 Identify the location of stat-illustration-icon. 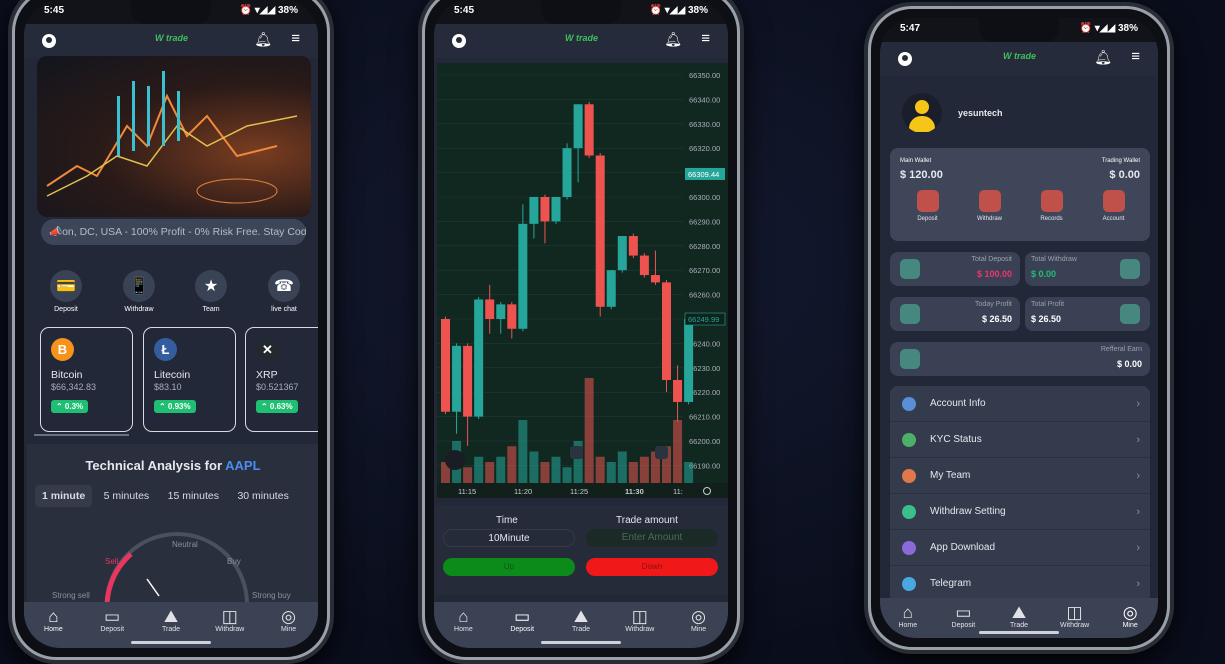
(1130, 314).